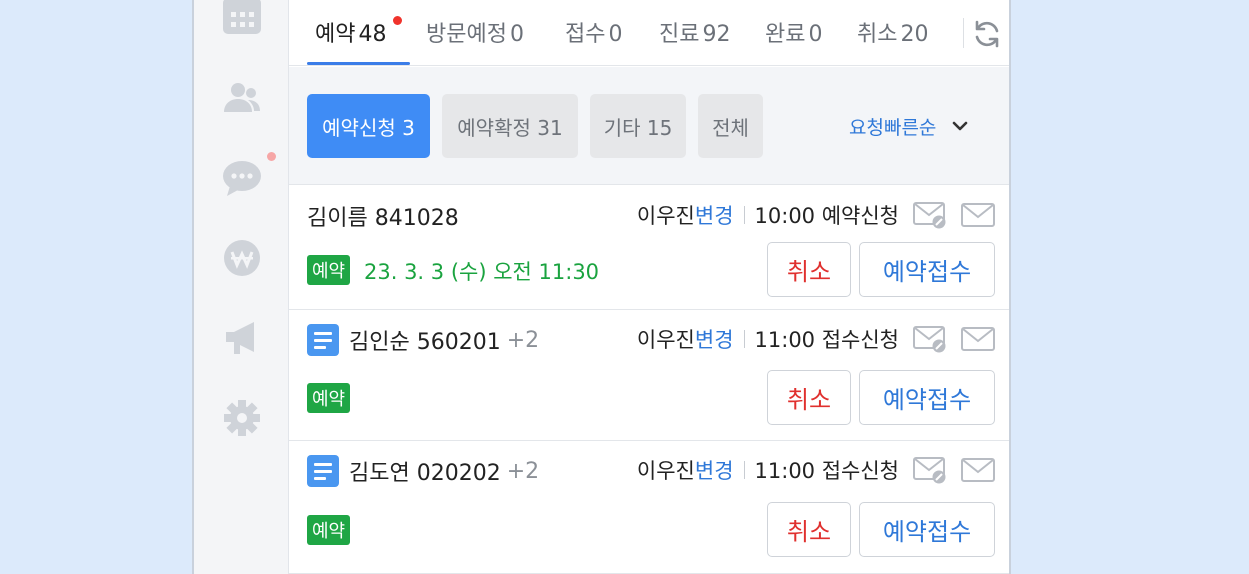  I want to click on tab-reservation: 예약 48, so click(350, 33).